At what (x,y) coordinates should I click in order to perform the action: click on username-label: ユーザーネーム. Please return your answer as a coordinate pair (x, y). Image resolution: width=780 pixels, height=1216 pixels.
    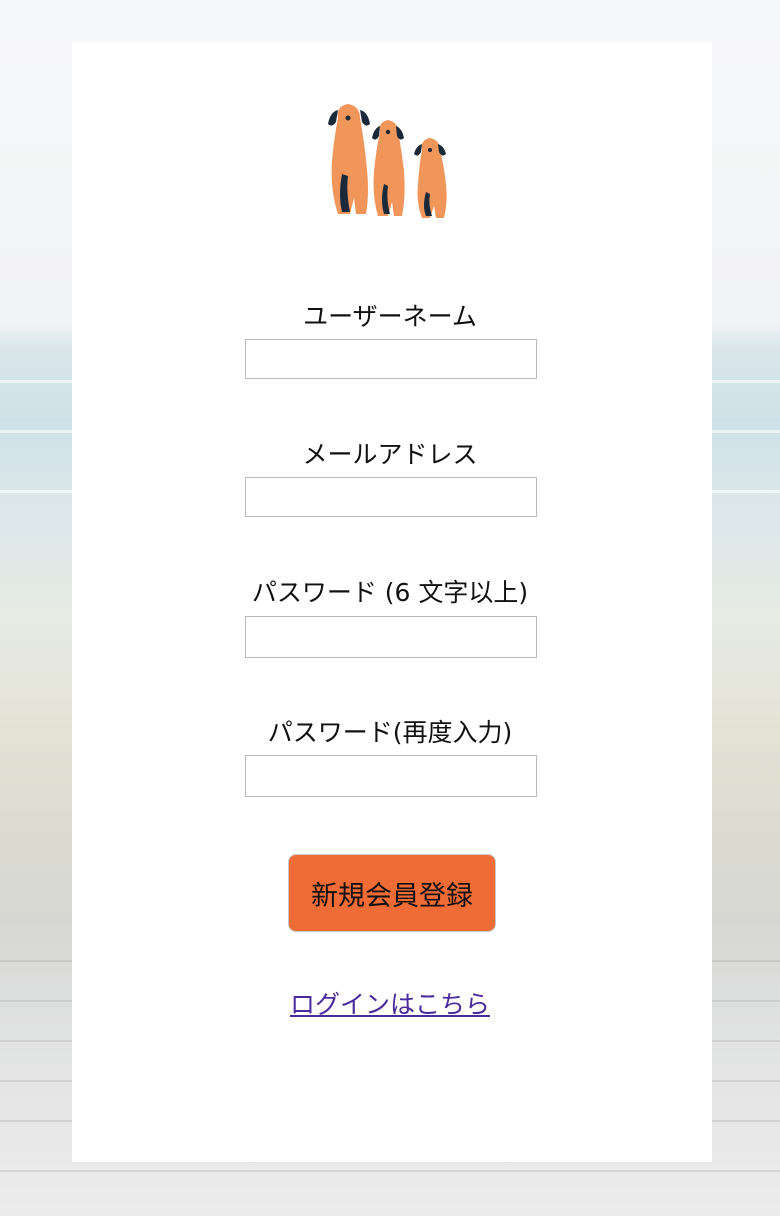
    Looking at the image, I should click on (390, 316).